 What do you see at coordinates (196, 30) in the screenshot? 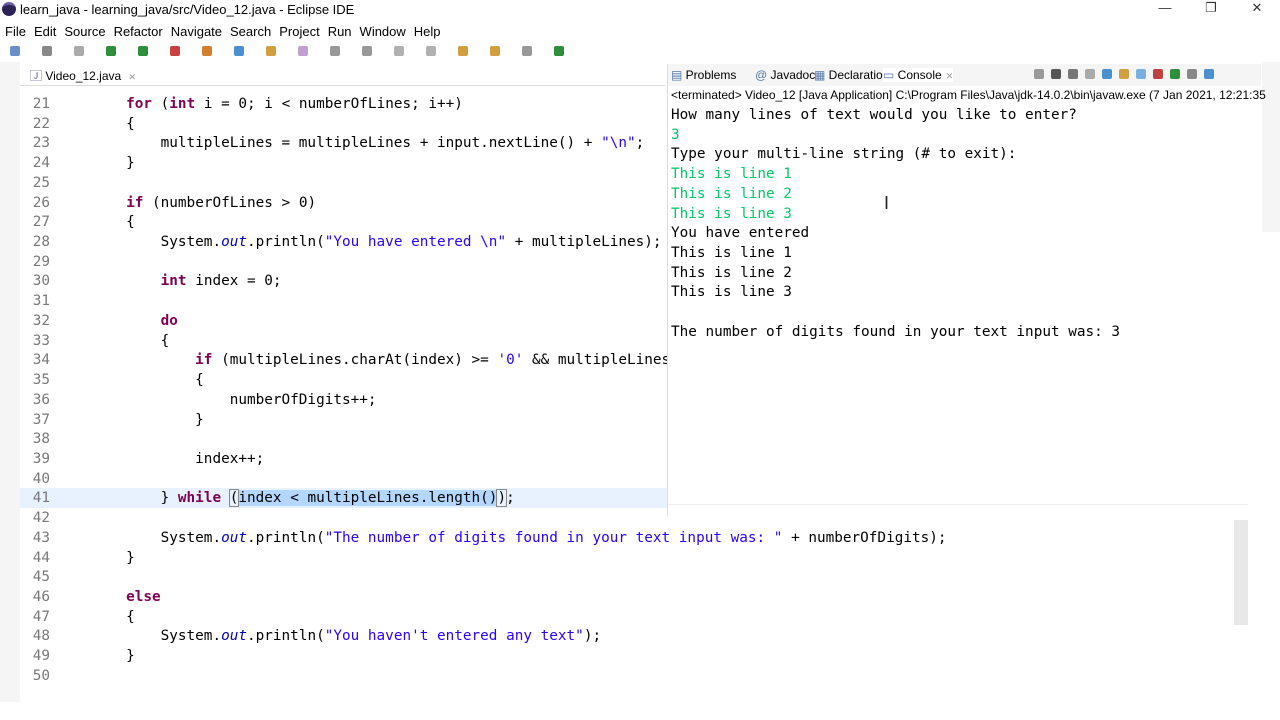
I see `menu-navigate: Navigate` at bounding box center [196, 30].